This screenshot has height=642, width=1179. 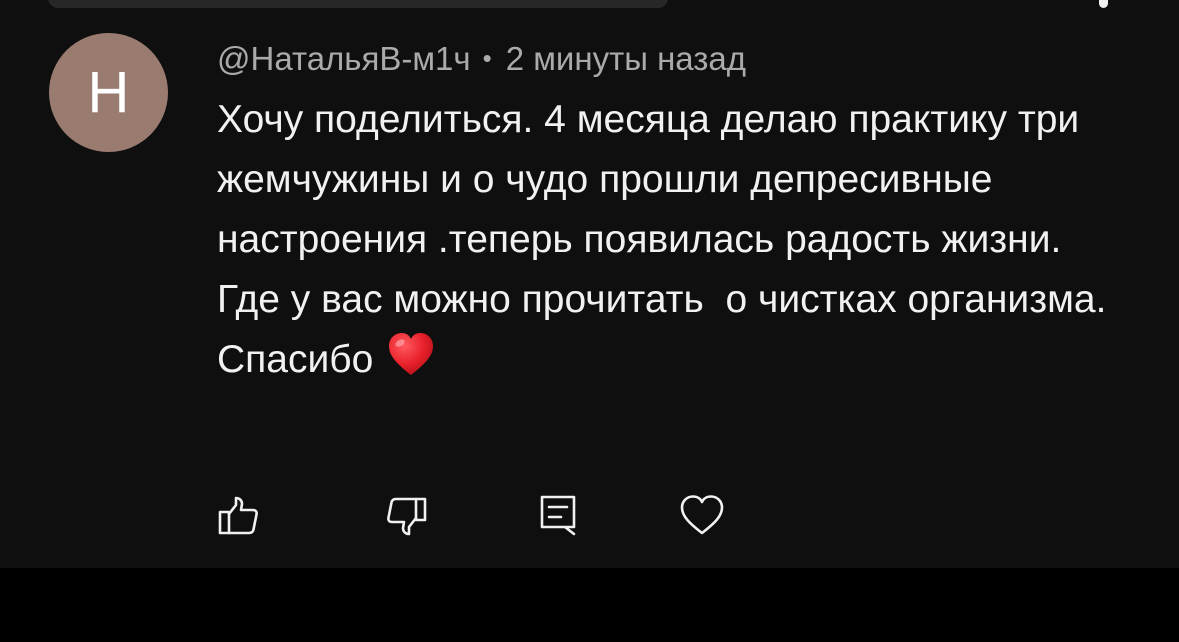 I want to click on heart-button, so click(x=702, y=516).